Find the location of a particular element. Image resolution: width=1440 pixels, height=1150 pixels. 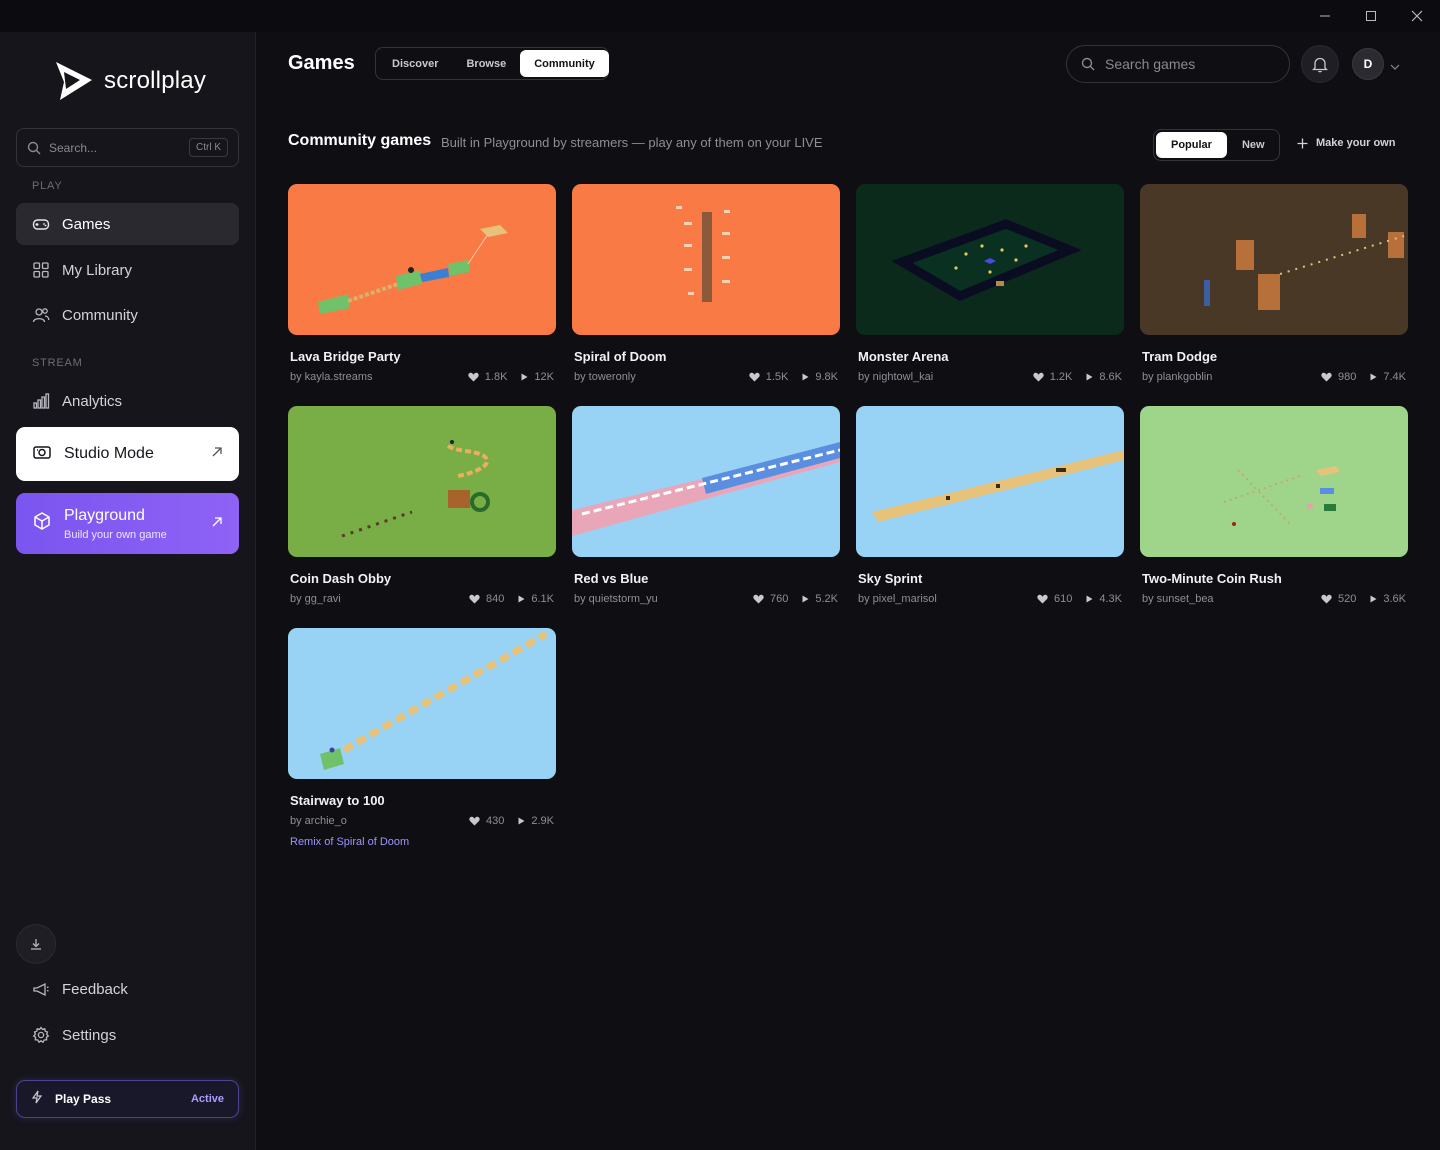

playground-button: Playground Build your own game is located at coordinates (127, 523).